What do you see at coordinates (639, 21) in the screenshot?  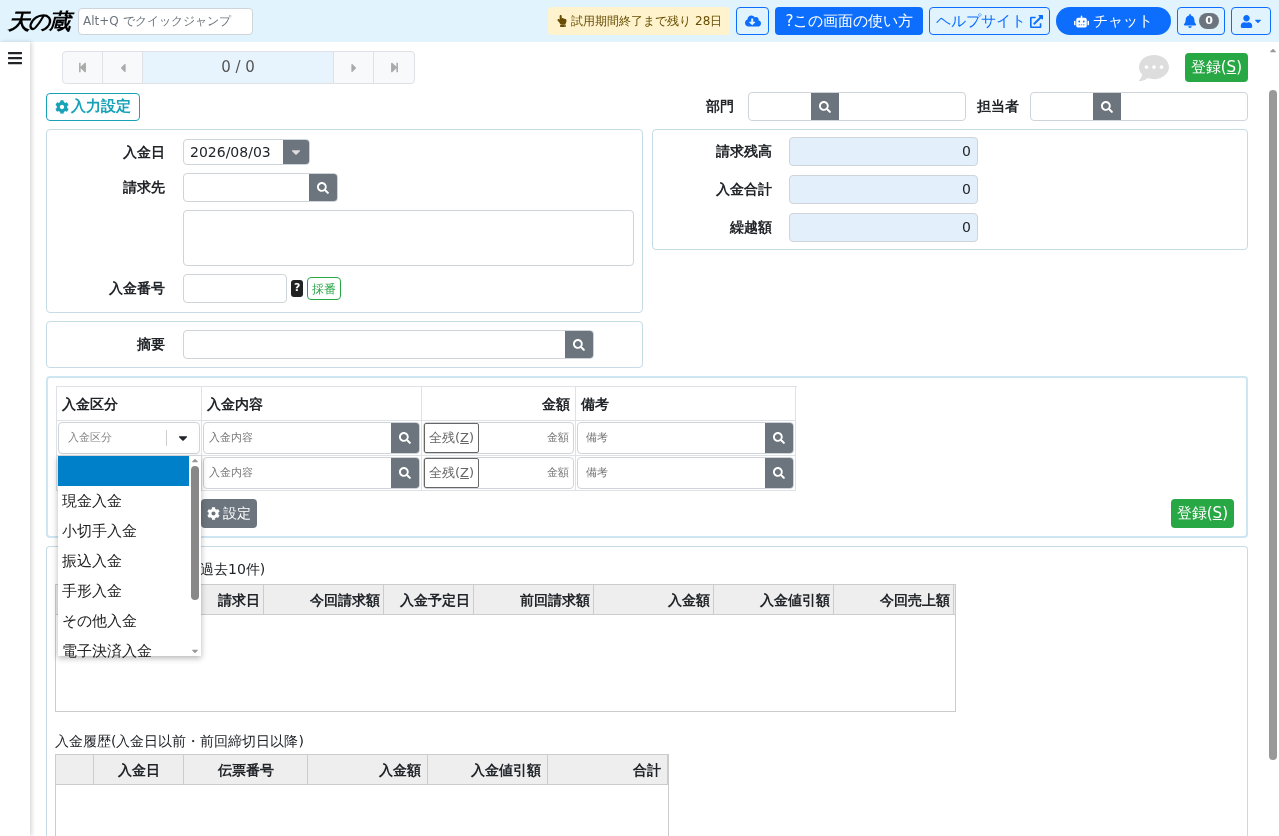 I see `trial-notice: 試用期間終了まで残り 28日` at bounding box center [639, 21].